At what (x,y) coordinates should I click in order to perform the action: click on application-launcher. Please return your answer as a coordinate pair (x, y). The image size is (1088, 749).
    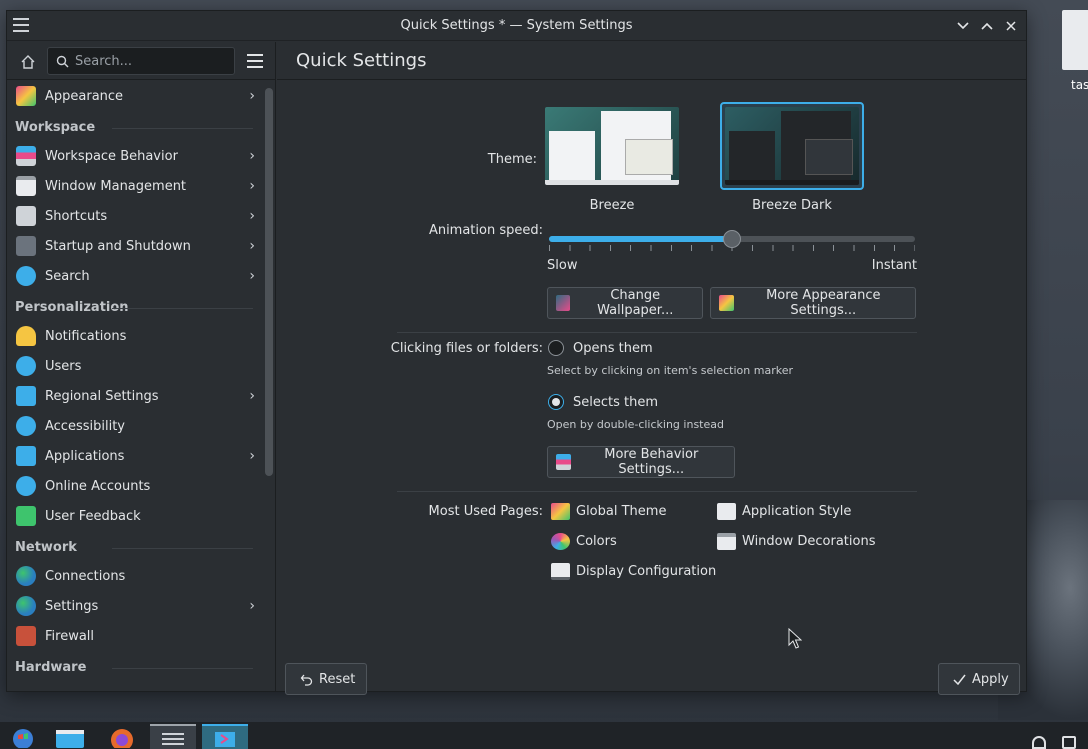
    Looking at the image, I should click on (23, 736).